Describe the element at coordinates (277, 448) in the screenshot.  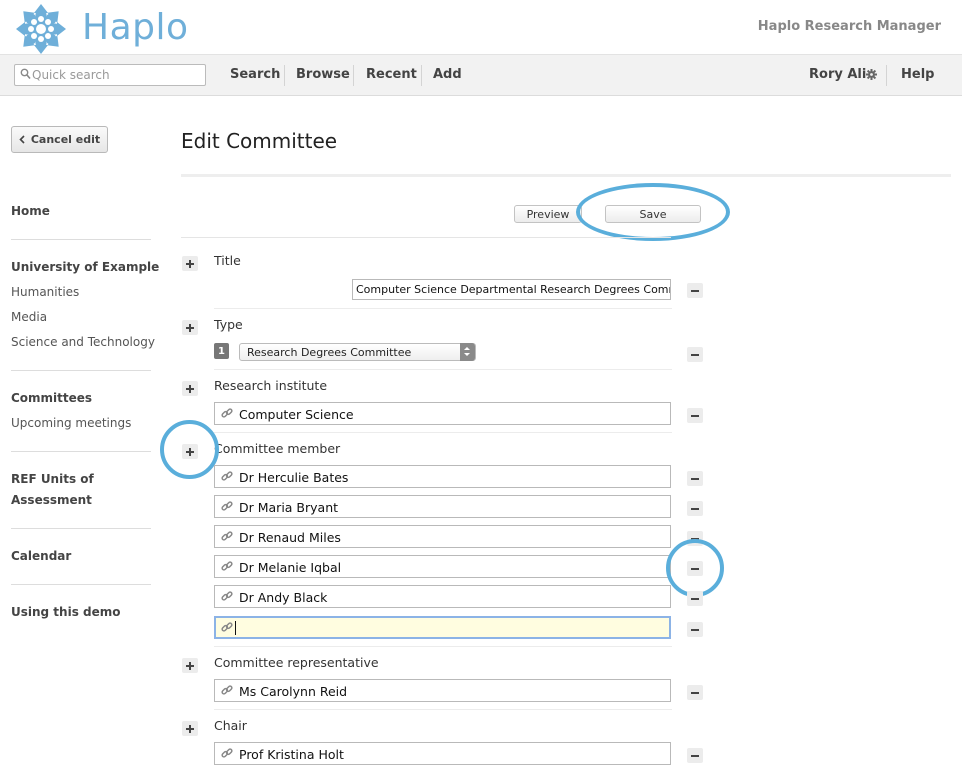
I see `field-label-member: Committee member` at that location.